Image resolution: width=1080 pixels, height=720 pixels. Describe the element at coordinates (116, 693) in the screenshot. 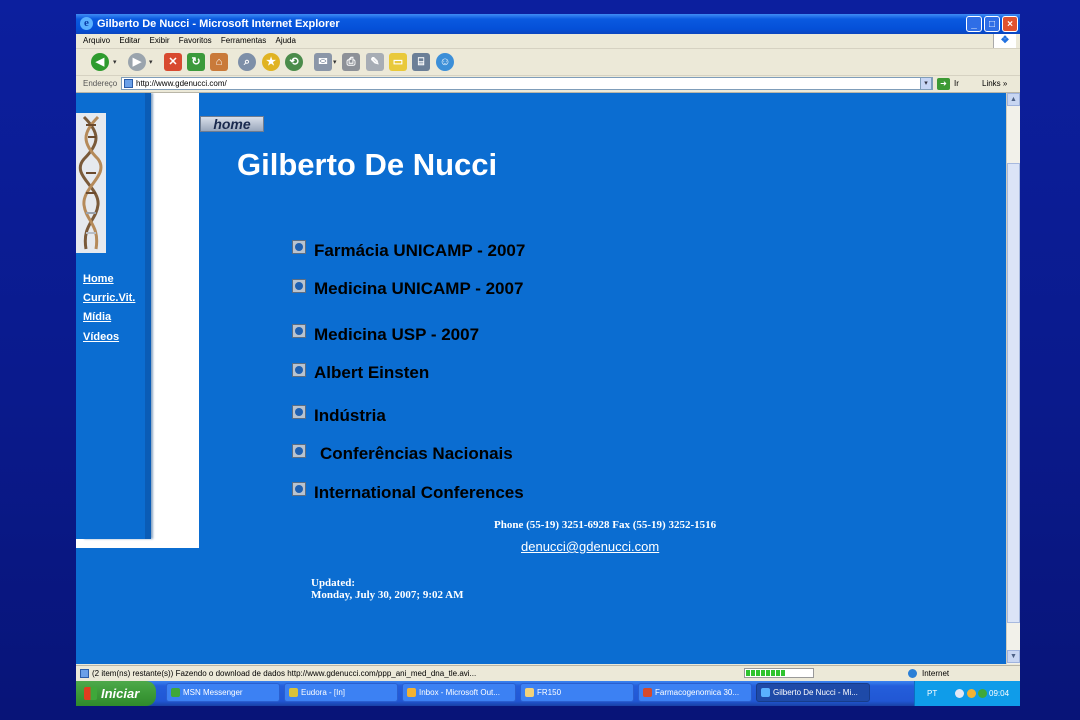

I see `start-button: Iniciar` at that location.